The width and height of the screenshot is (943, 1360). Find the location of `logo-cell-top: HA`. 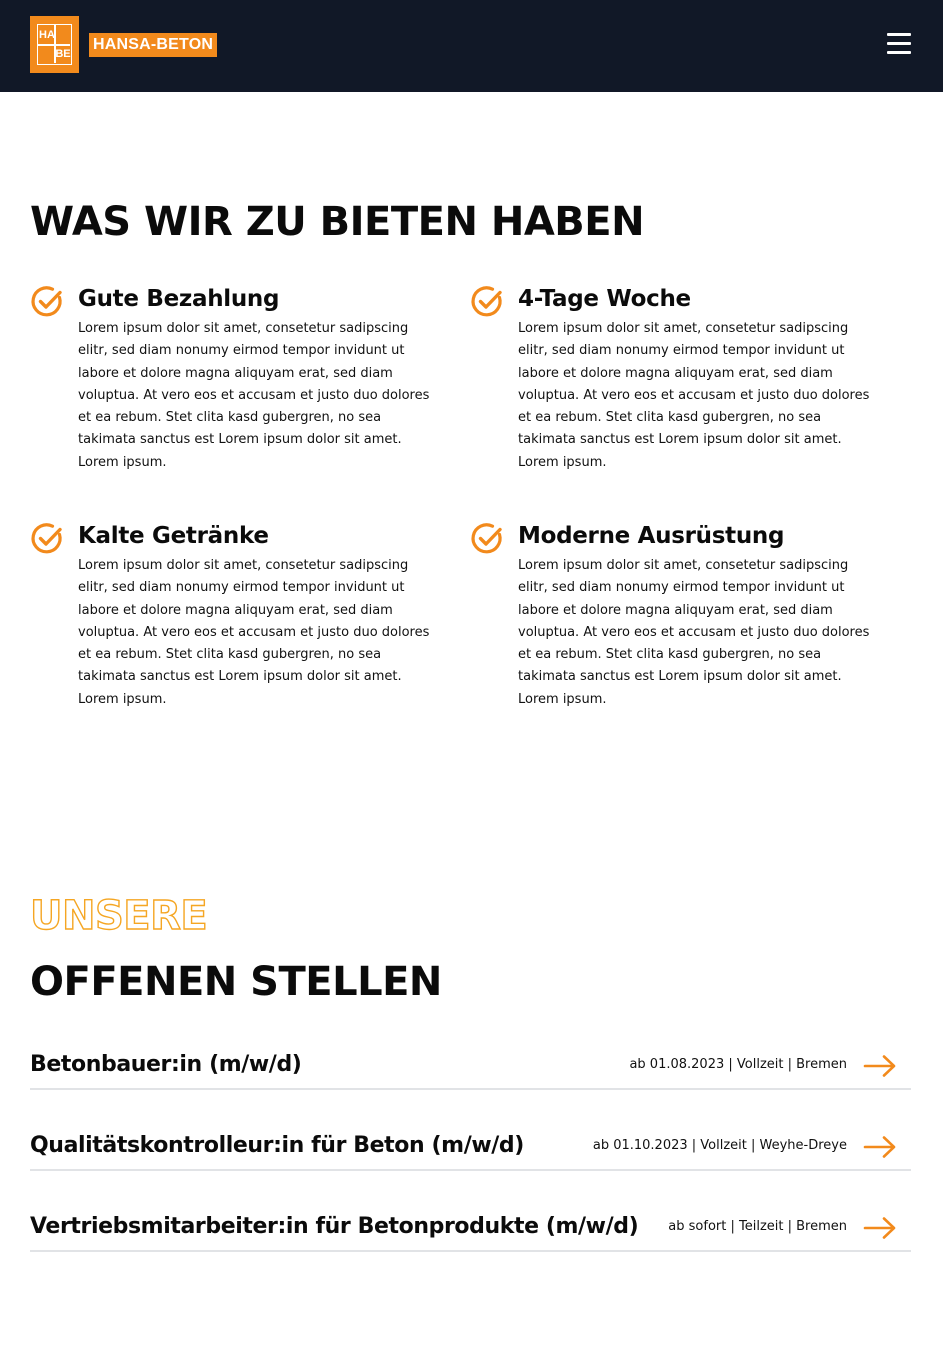

logo-cell-top: HA is located at coordinates (47, 35).